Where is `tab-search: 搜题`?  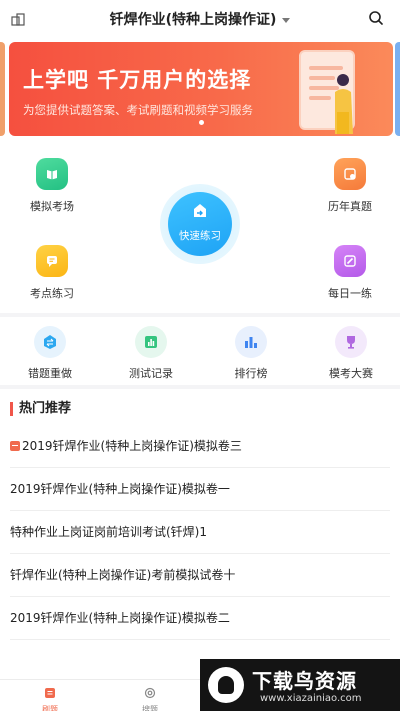 tab-search: 搜题 is located at coordinates (150, 697).